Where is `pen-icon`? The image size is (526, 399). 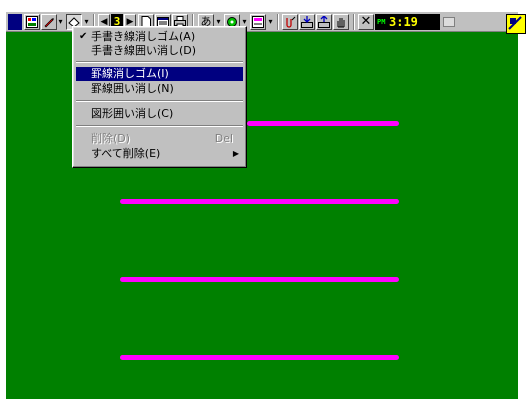 pen-icon is located at coordinates (49, 22).